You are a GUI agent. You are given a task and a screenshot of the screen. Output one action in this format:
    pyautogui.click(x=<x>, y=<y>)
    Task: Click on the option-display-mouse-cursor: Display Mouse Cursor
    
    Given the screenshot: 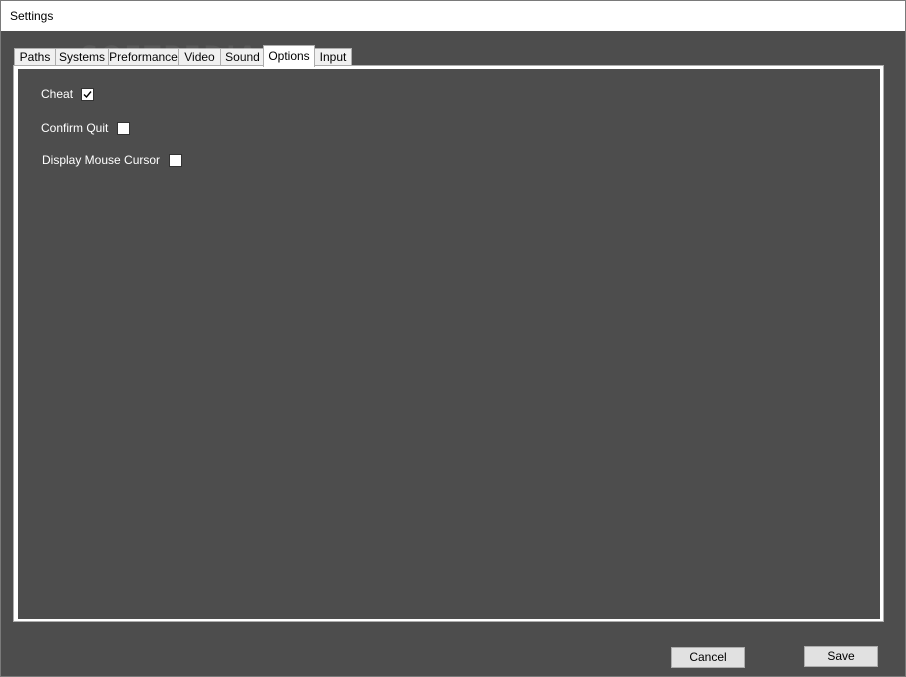 What is the action you would take?
    pyautogui.click(x=112, y=160)
    